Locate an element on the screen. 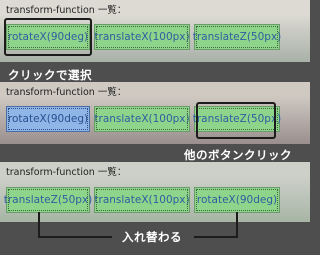 This screenshot has height=255, width=320. function-button-rotatex: rotateX(90deg) is located at coordinates (237, 200).